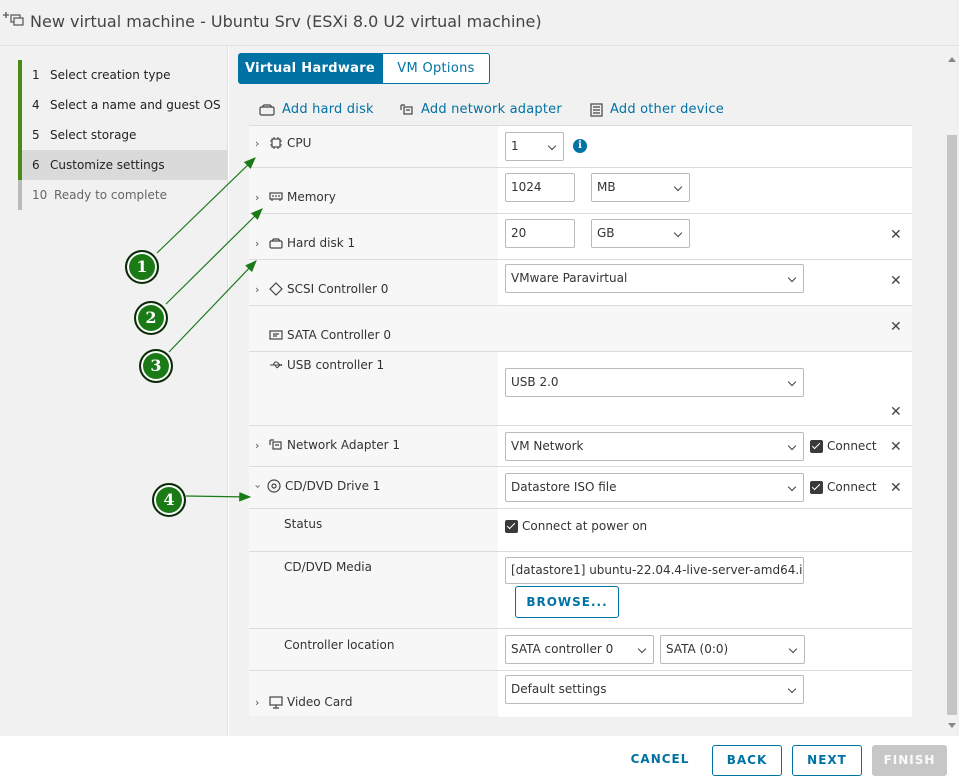  I want to click on hard-disk-unit-select: GB, so click(640, 233).